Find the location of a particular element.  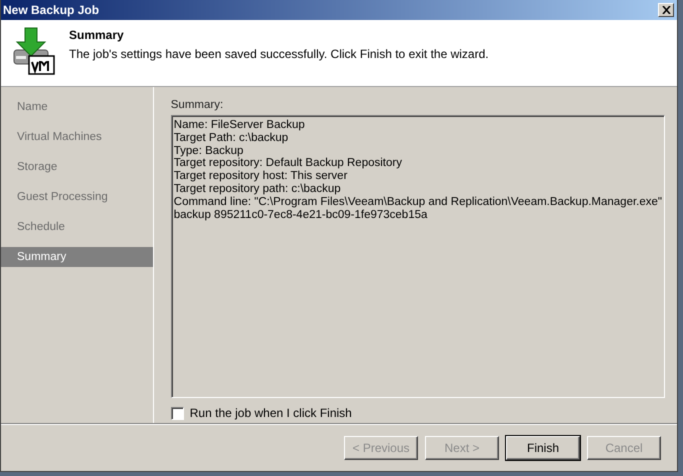

close-button is located at coordinates (666, 10).